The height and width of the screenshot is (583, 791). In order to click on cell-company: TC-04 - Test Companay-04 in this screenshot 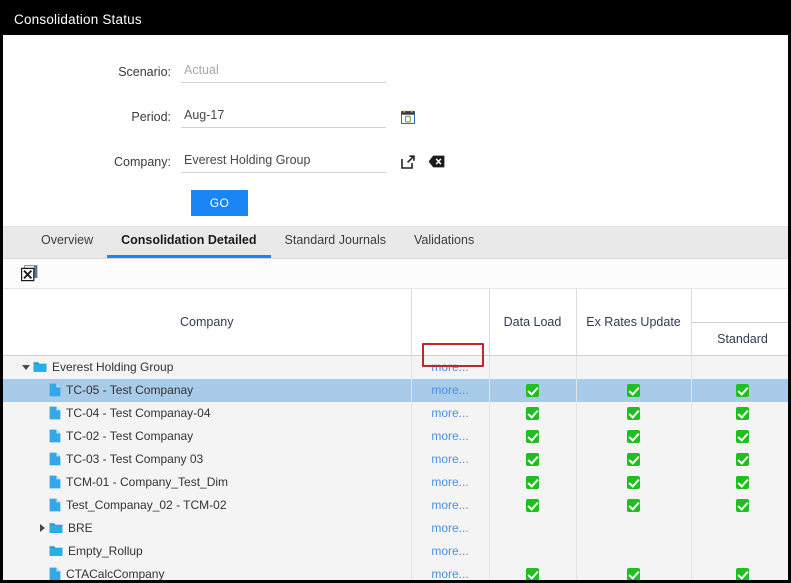, I will do `click(207, 413)`.